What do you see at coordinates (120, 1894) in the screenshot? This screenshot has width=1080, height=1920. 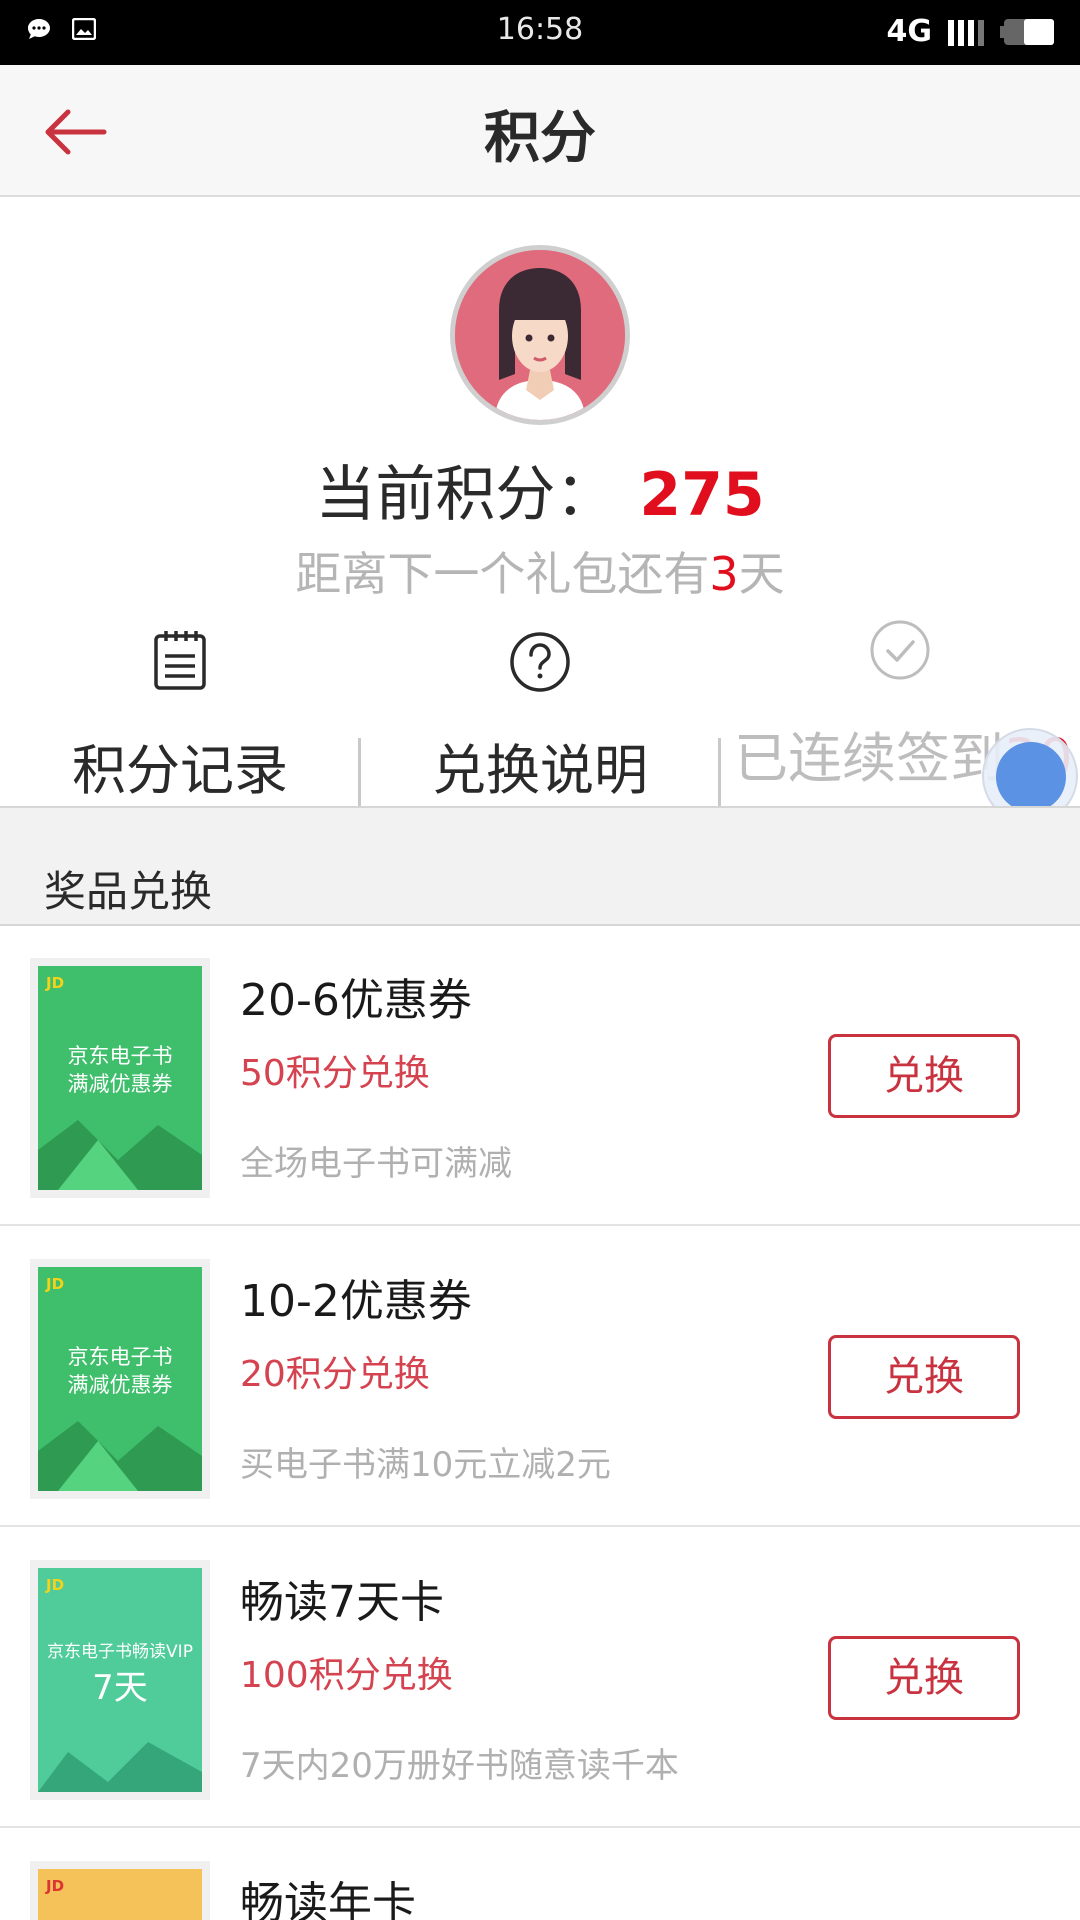 I see `vip-card: JD` at bounding box center [120, 1894].